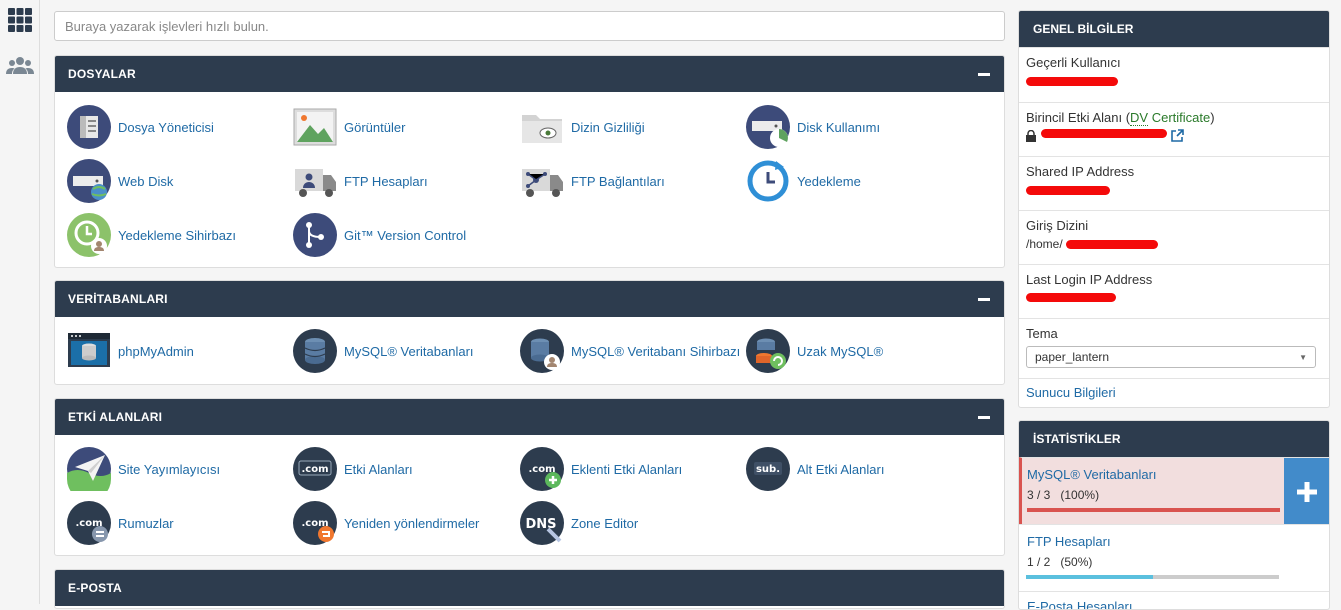 This screenshot has width=1341, height=610. What do you see at coordinates (1071, 392) in the screenshot?
I see `server-info-link: Sunucu Bilgileri` at bounding box center [1071, 392].